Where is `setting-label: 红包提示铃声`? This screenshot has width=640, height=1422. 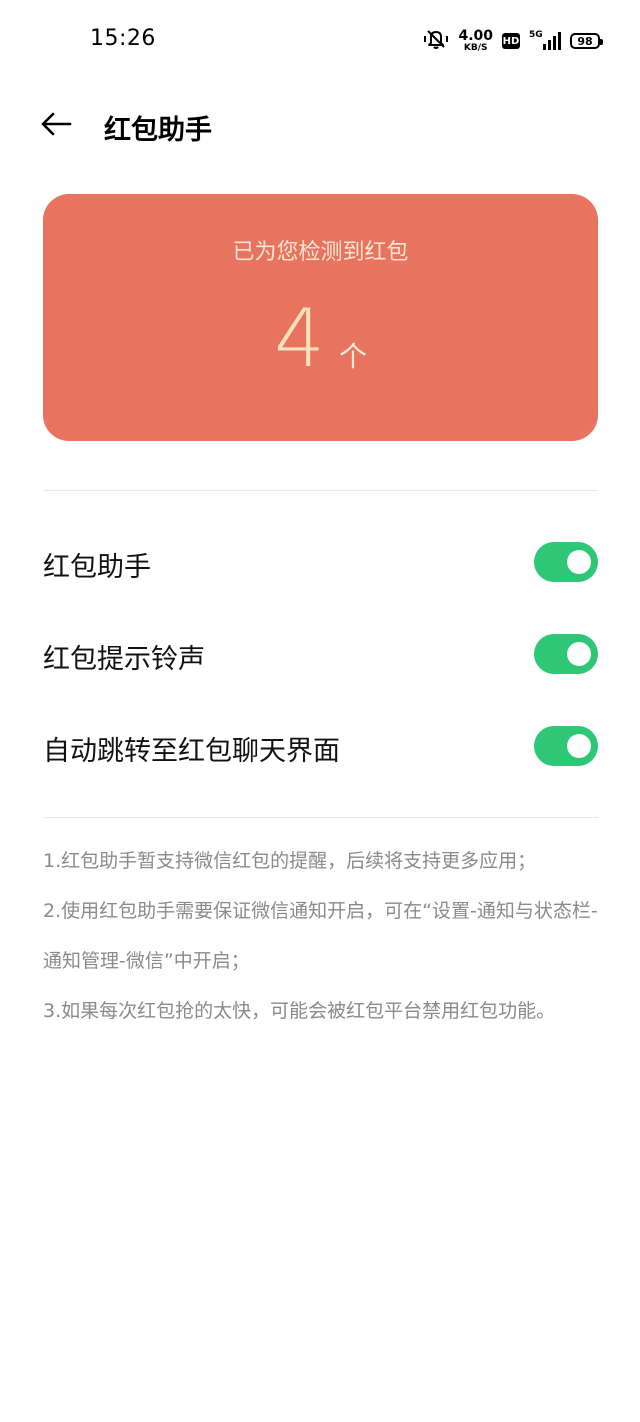
setting-label: 红包提示铃声 is located at coordinates (124, 659).